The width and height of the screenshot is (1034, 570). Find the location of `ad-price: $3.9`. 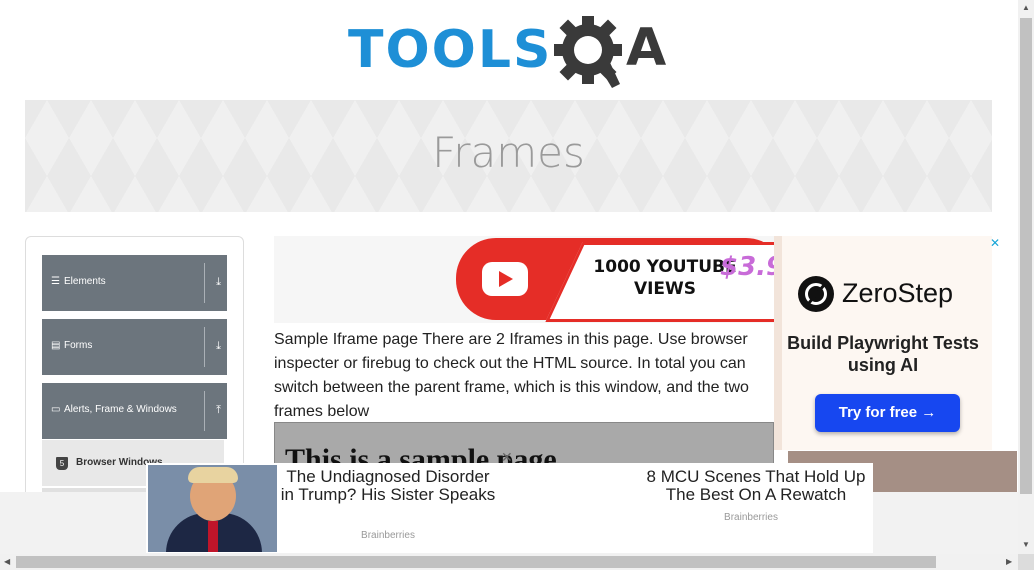

ad-price: $3.9 is located at coordinates (747, 267).